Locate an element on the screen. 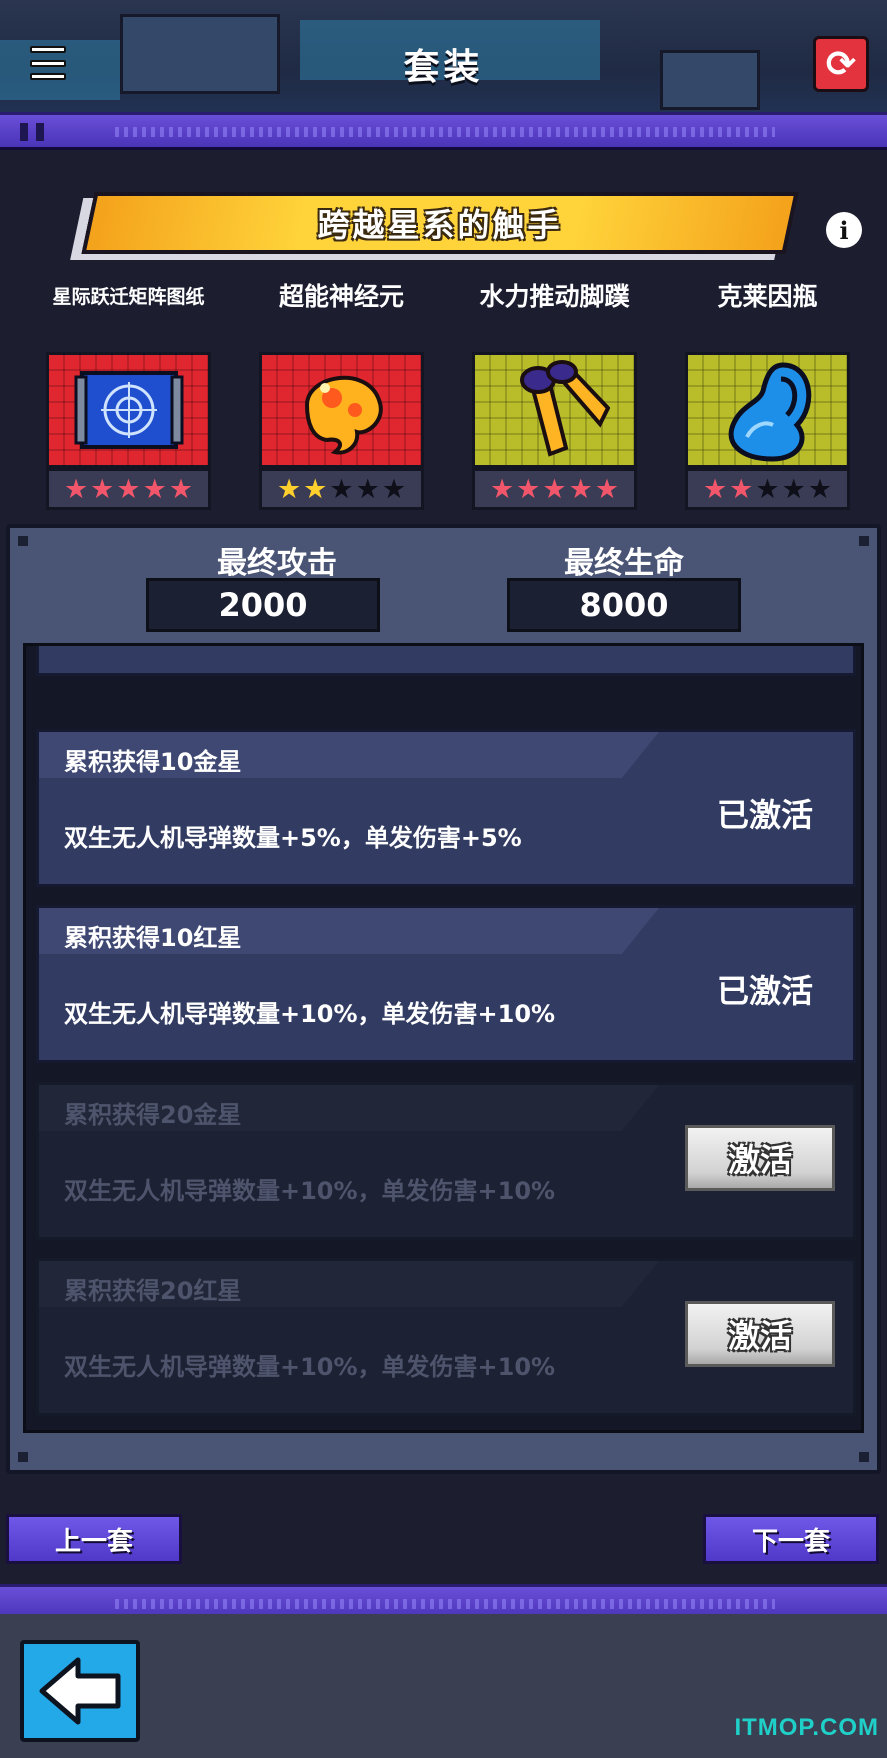  page-title: 套装 is located at coordinates (443, 67).